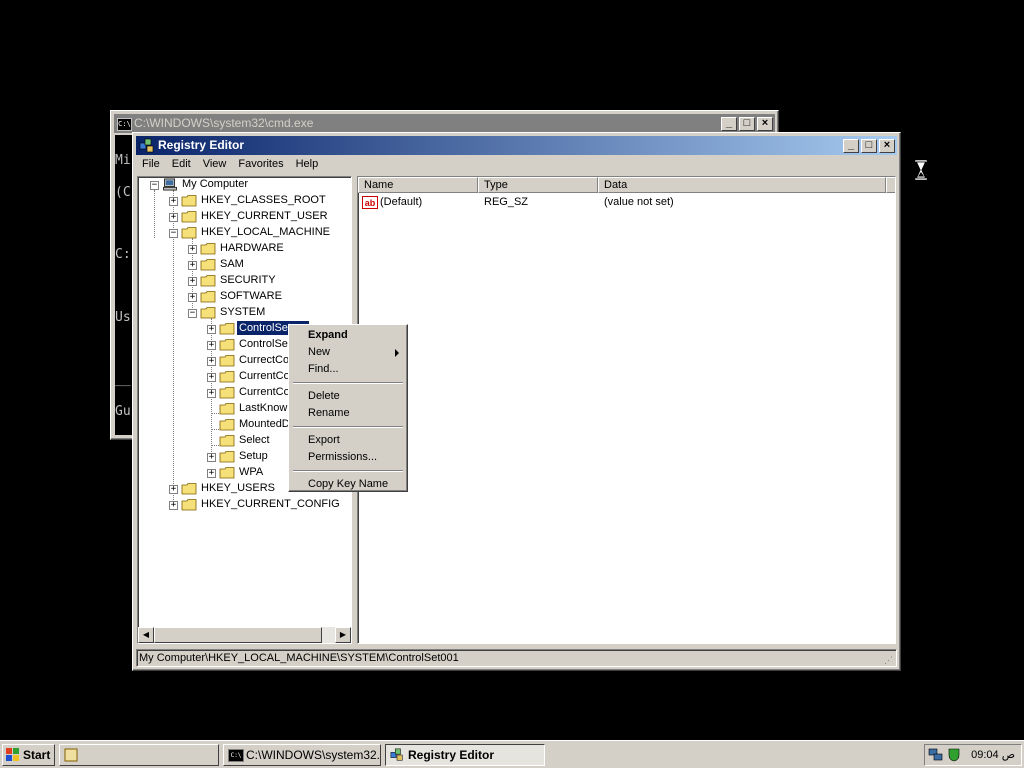 The height and width of the screenshot is (768, 1024). I want to click on tree-node-hardware: + HARDWARE, so click(243, 249).